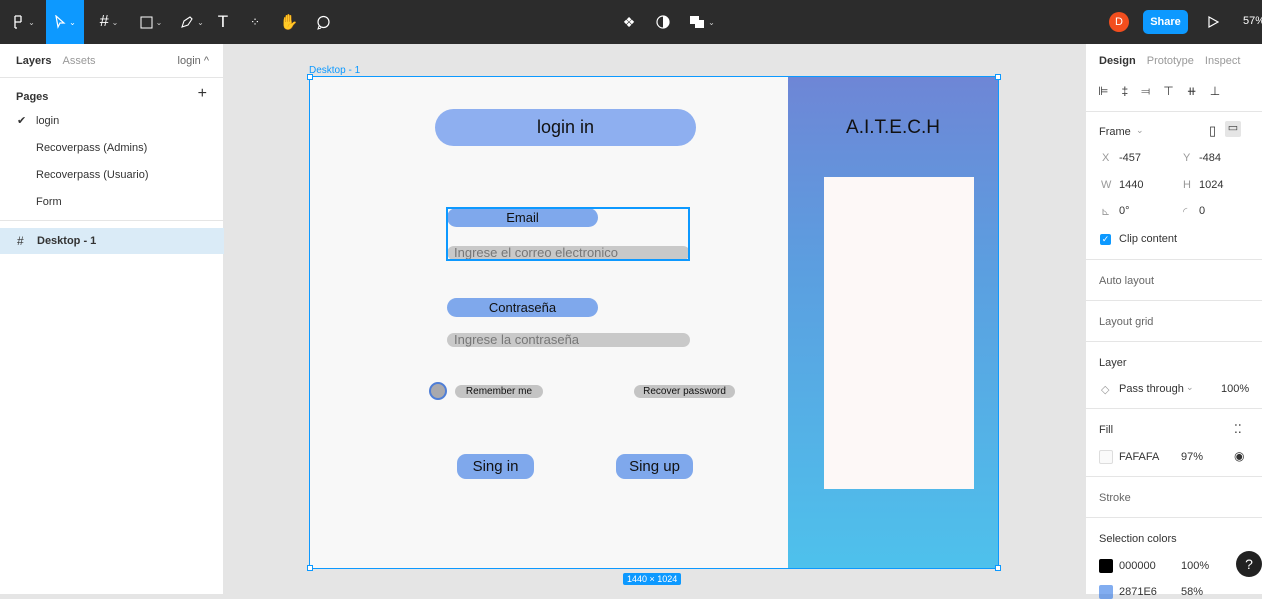 This screenshot has width=1262, height=599. What do you see at coordinates (1138, 539) in the screenshot?
I see `selection-colors-title: Selection colors` at bounding box center [1138, 539].